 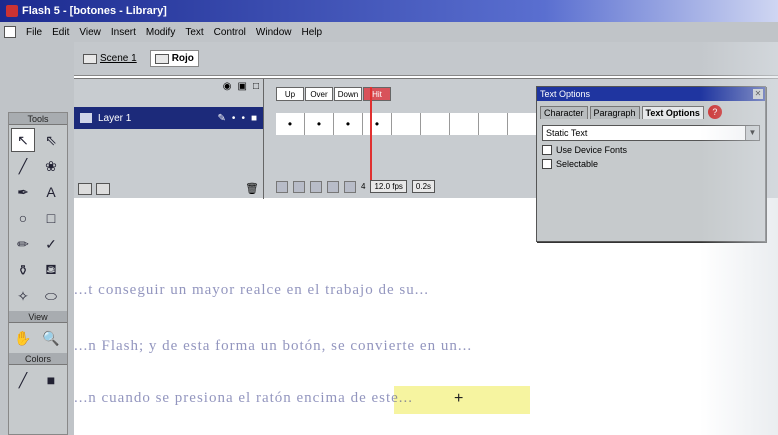 What do you see at coordinates (567, 133) in the screenshot?
I see `text-type-value: Static Text` at bounding box center [567, 133].